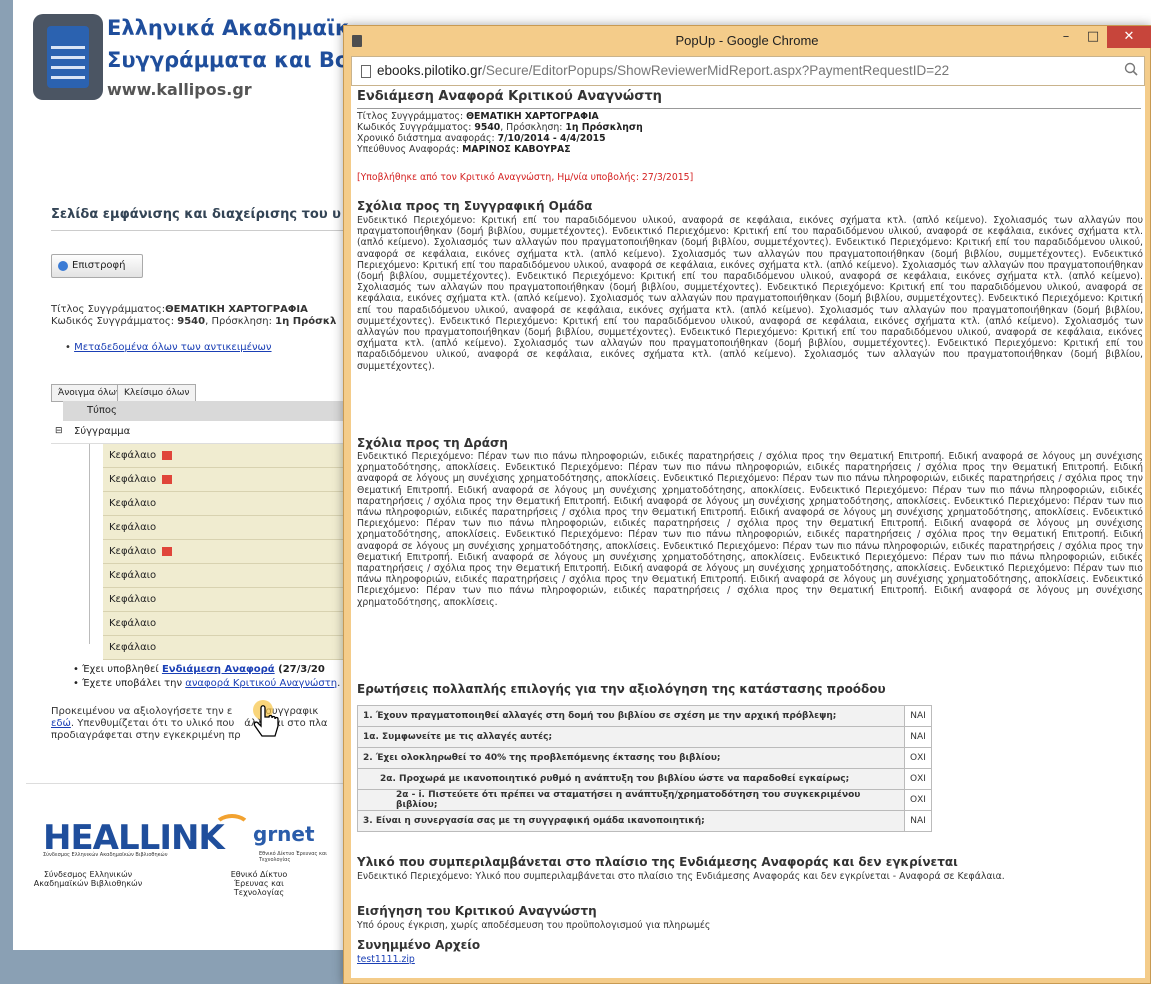 The image size is (1151, 984). Describe the element at coordinates (366, 71) in the screenshot. I see `page-icon` at that location.